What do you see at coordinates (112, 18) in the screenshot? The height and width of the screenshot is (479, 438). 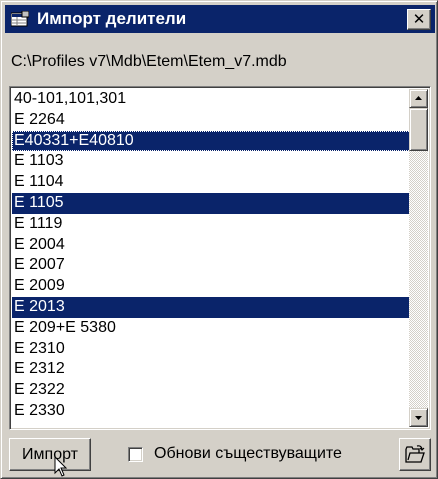 I see `window-title: Импорт делители` at bounding box center [112, 18].